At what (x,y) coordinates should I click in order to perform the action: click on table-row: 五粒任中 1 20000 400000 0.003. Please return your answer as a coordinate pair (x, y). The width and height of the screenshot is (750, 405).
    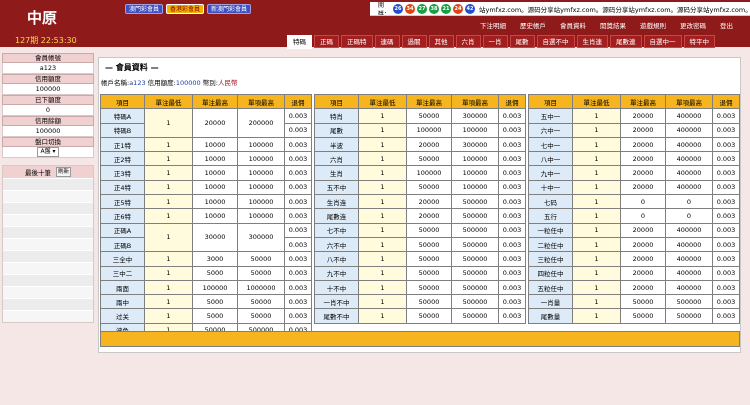
    Looking at the image, I should click on (634, 287).